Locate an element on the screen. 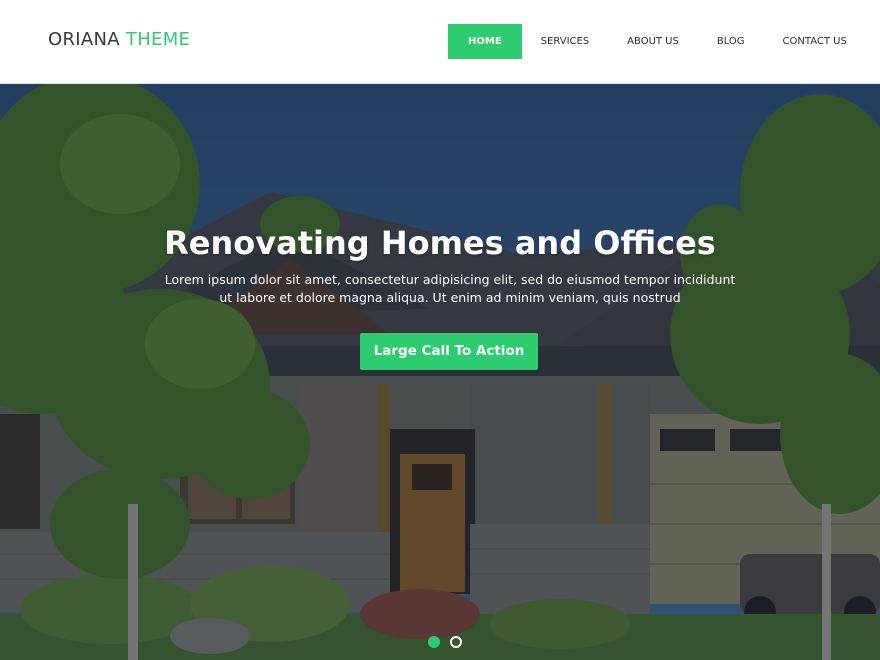 The width and height of the screenshot is (880, 660). call-to-action-button: Large Call To Action is located at coordinates (449, 351).